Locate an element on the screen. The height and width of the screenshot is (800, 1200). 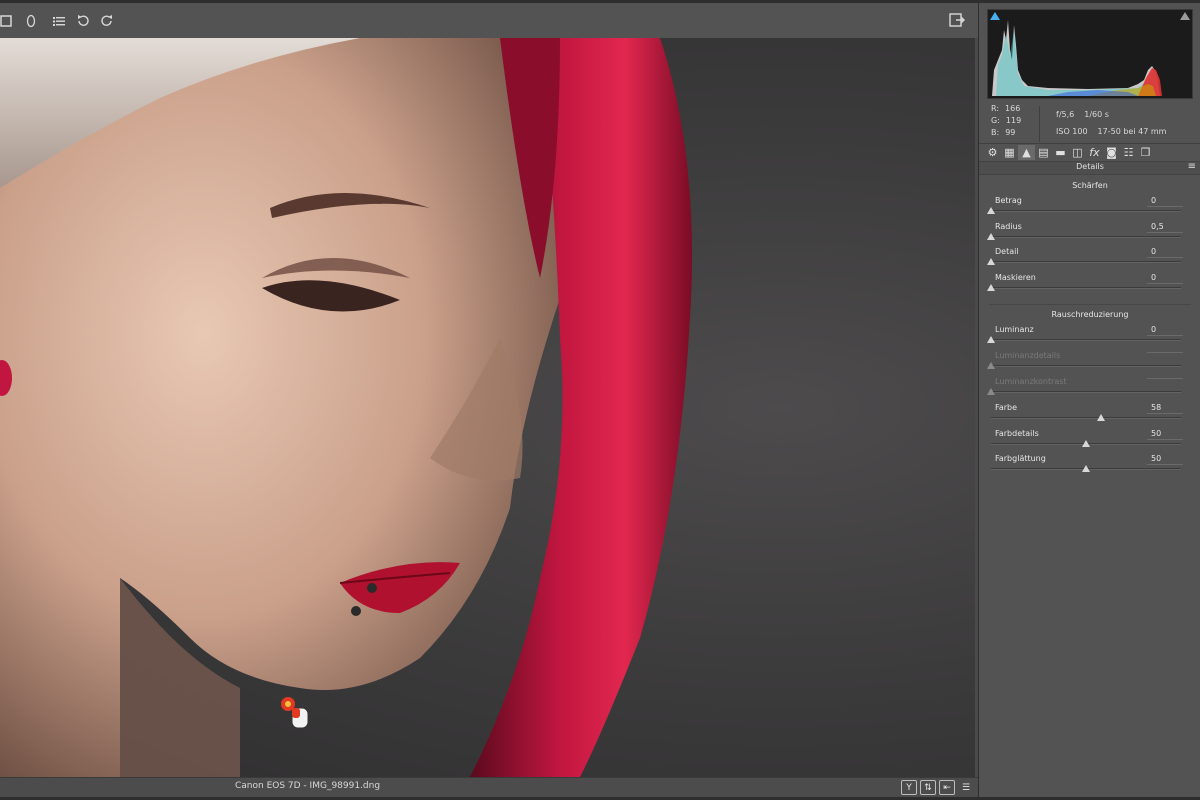
slider-8: Farbdetails 50 is located at coordinates (1089, 441).